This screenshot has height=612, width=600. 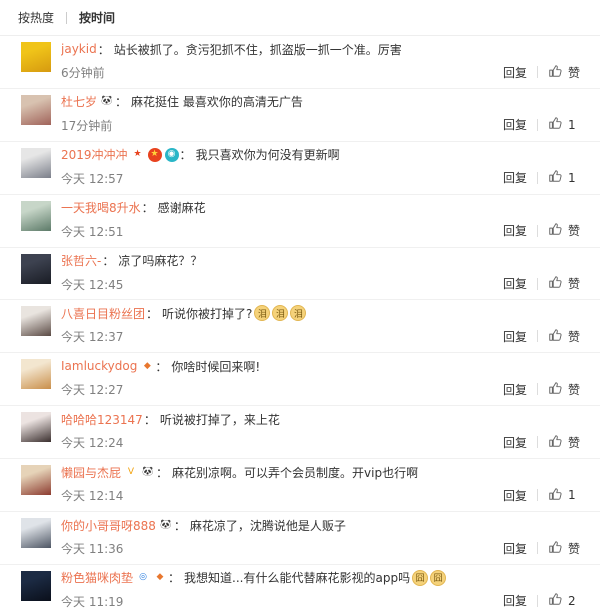 What do you see at coordinates (67, 17) in the screenshot?
I see `sort-divider` at bounding box center [67, 17].